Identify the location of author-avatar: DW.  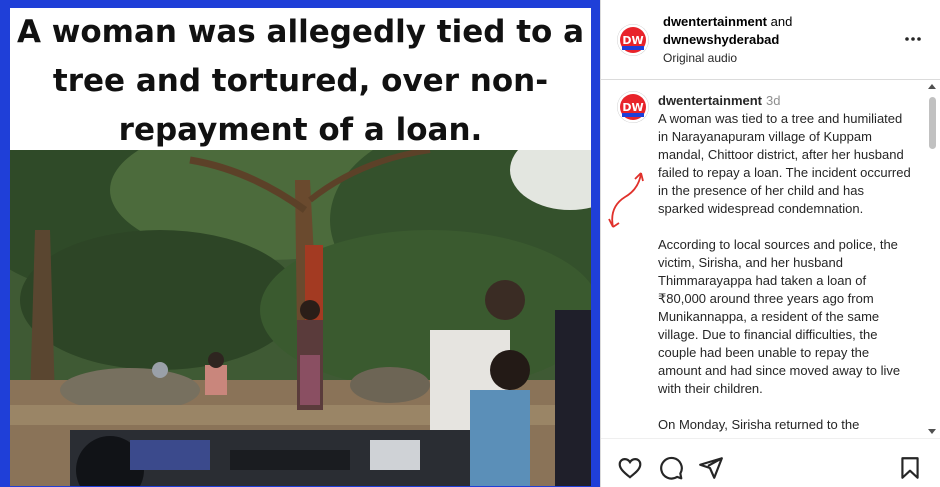
(633, 40).